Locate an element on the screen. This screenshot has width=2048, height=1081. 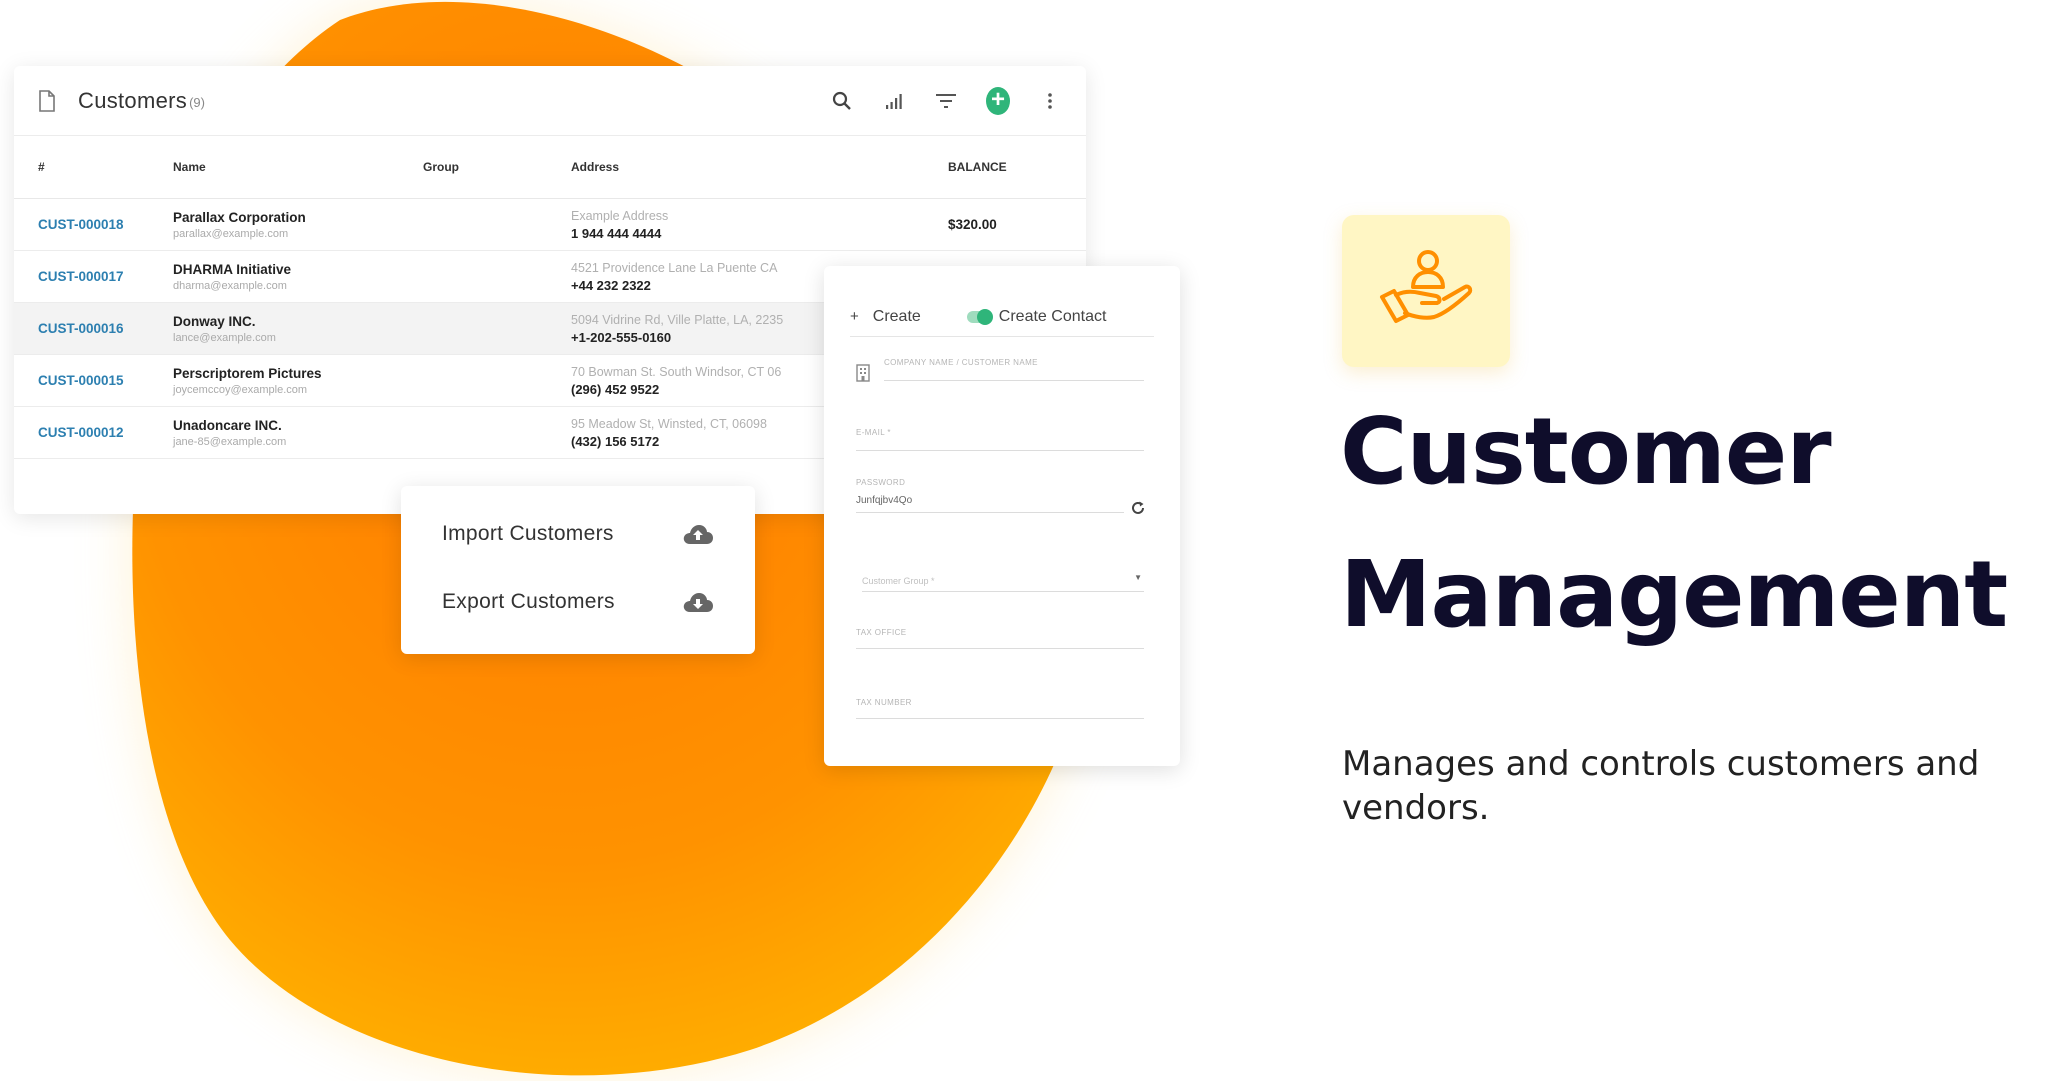
customer-id-link: CUST-000015 is located at coordinates (93, 380).